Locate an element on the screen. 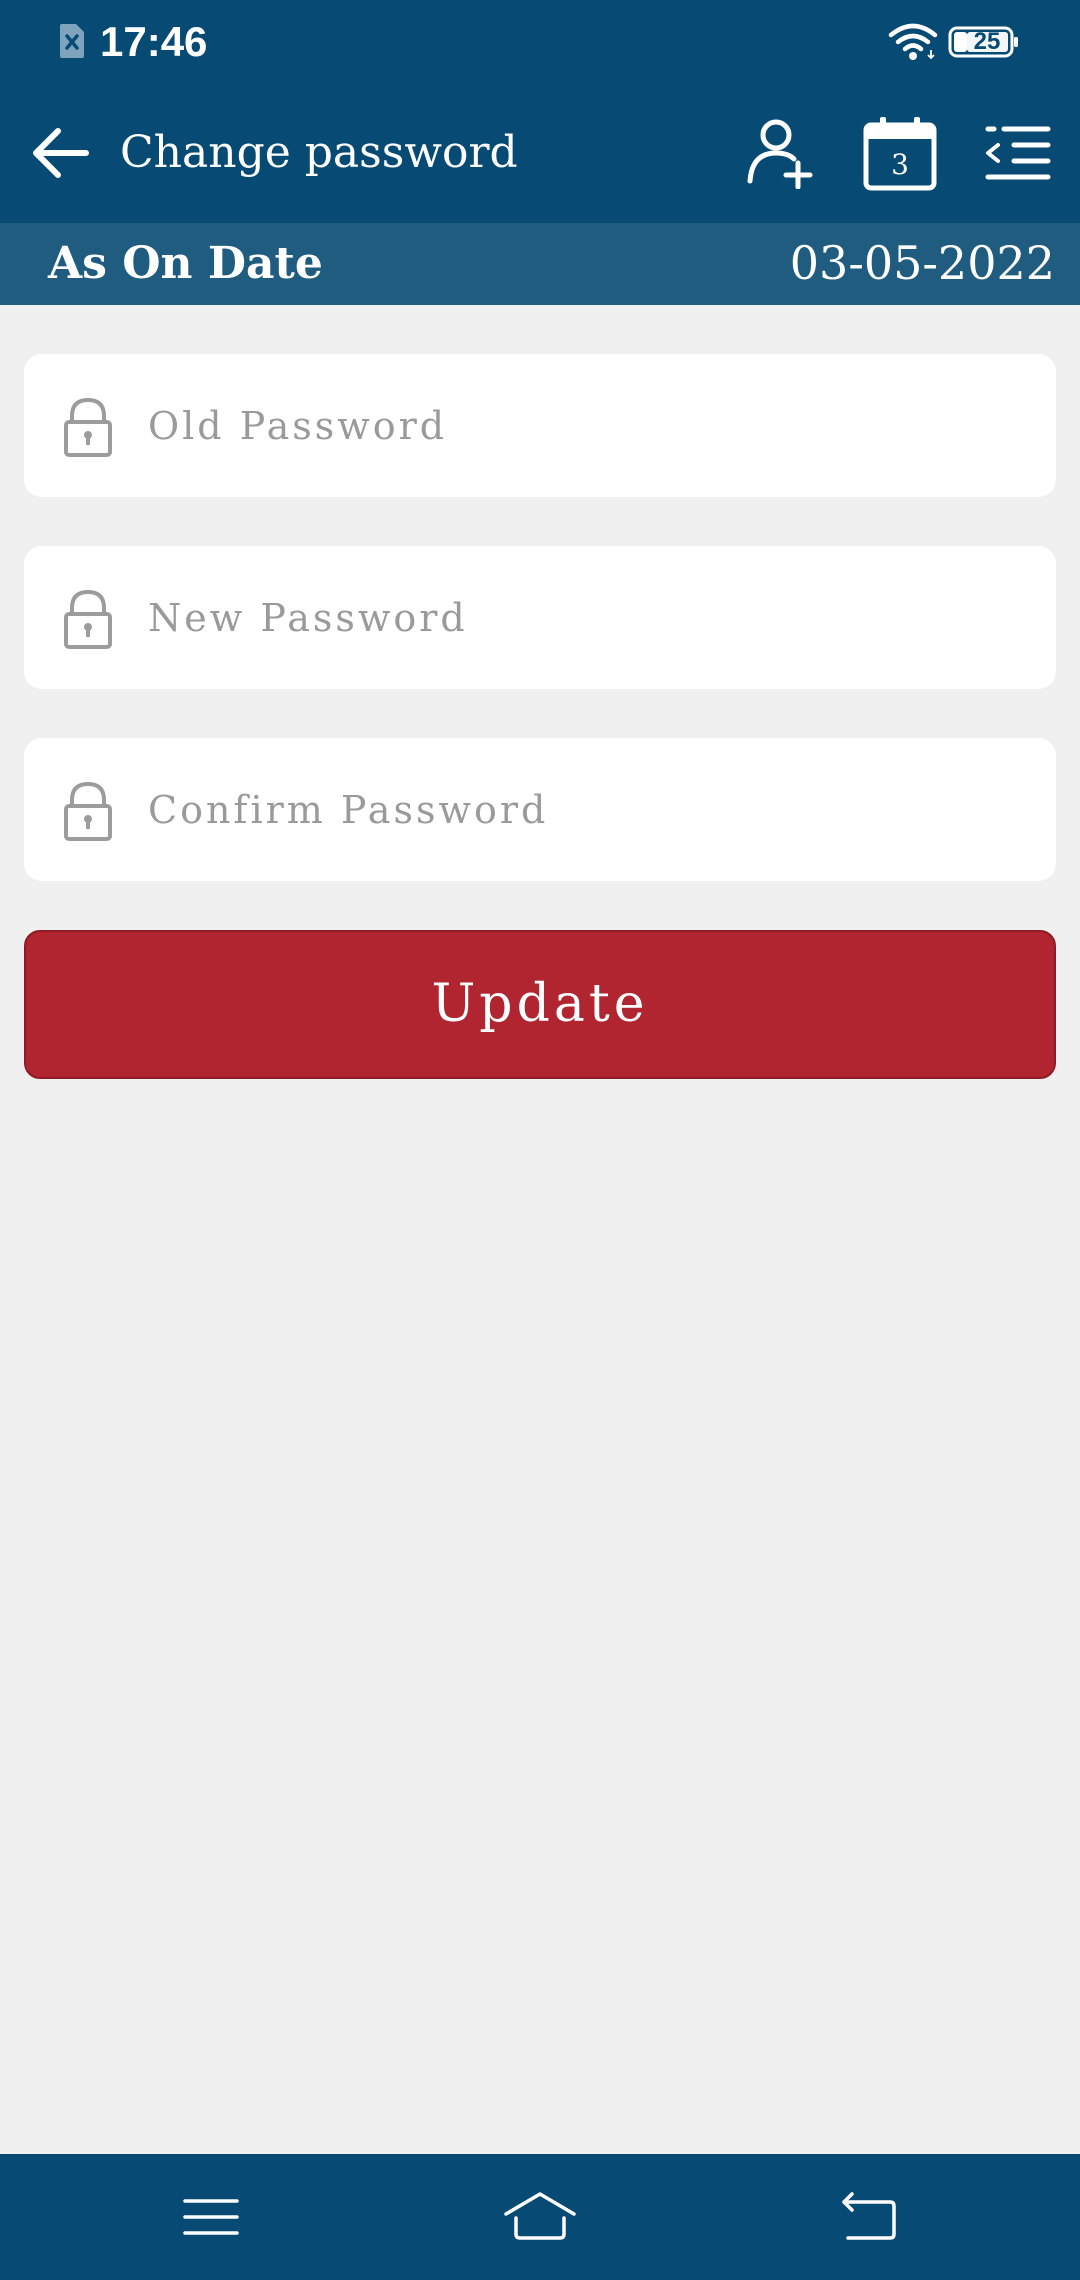  battery-level: 25 is located at coordinates (987, 41).